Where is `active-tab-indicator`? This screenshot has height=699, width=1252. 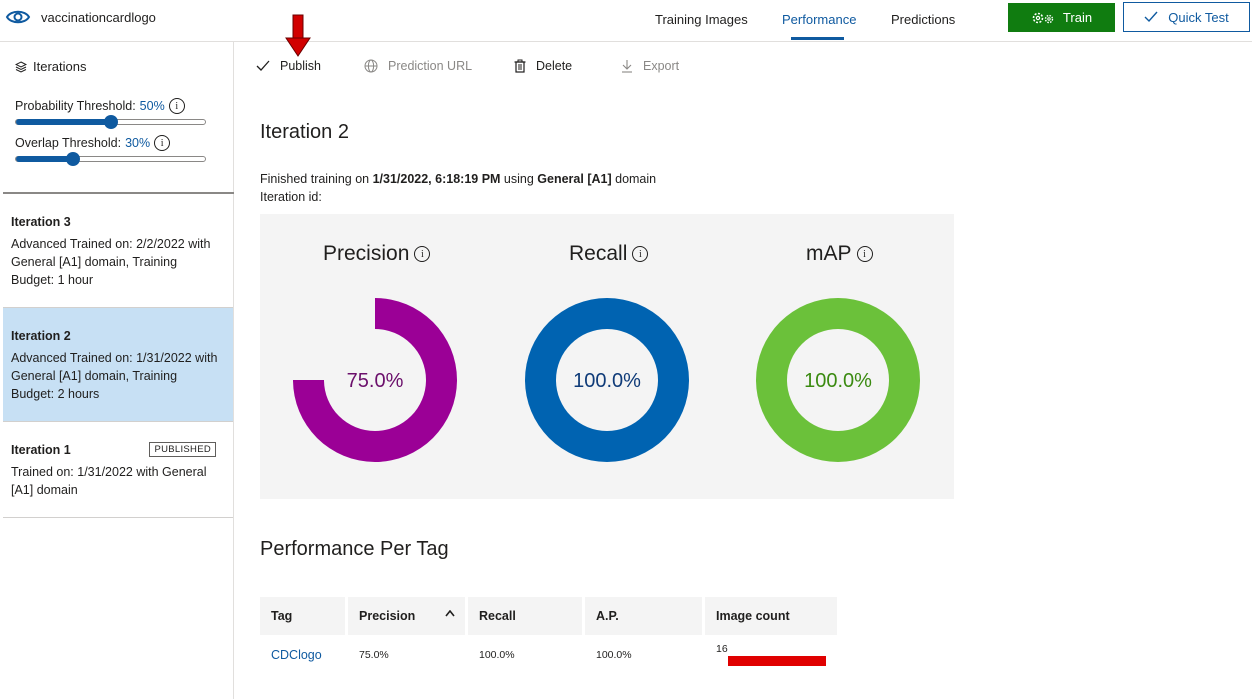 active-tab-indicator is located at coordinates (817, 38).